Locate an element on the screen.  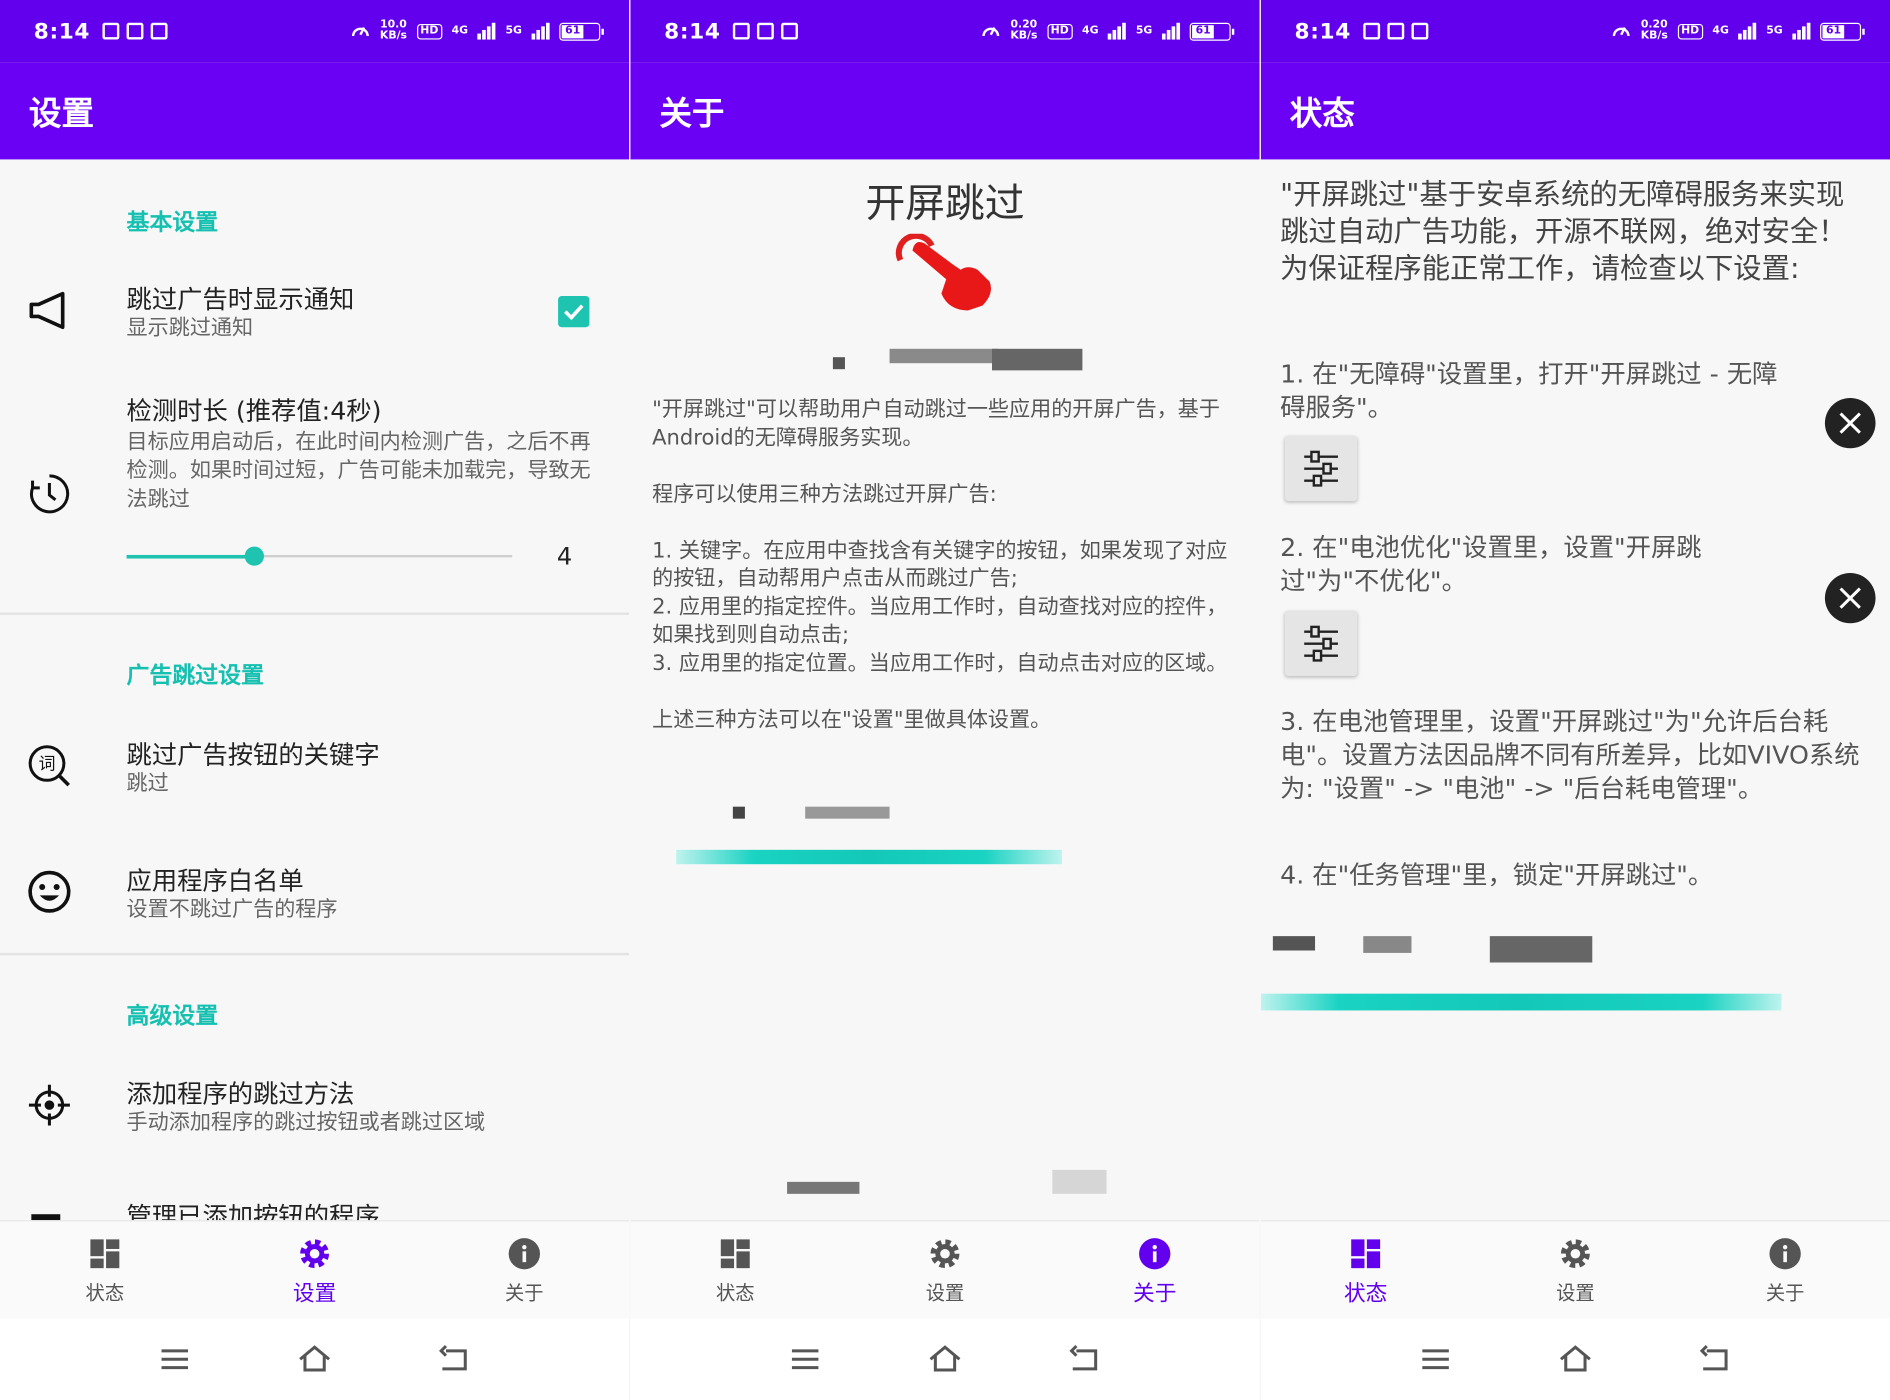
manage-setting: 管理已添加按钮的程序 is located at coordinates (314, 1207).